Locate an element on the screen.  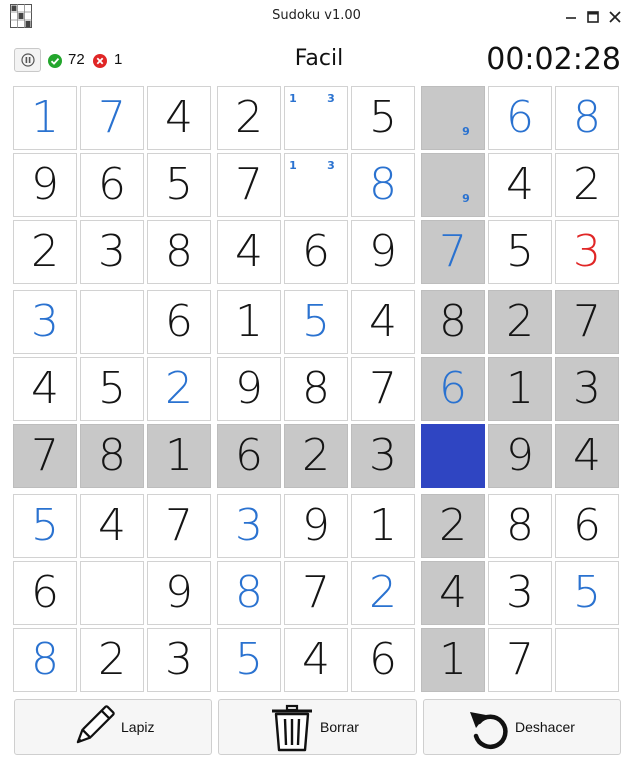
board-cell-r7c7: 2 is located at coordinates (453, 526).